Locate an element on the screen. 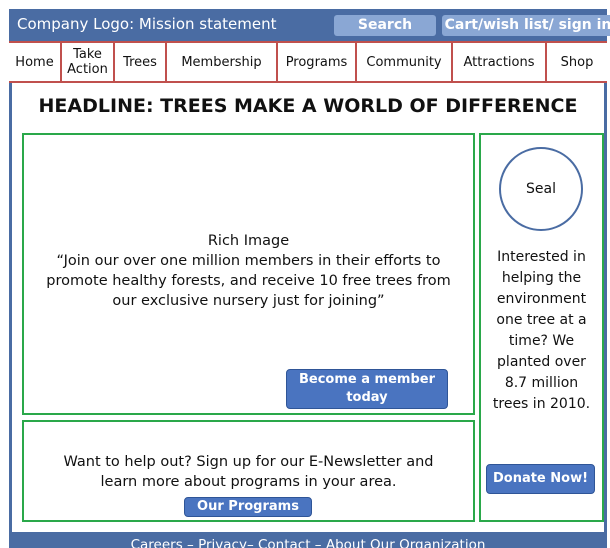  sidebar-line: one tree at a is located at coordinates (541, 320).